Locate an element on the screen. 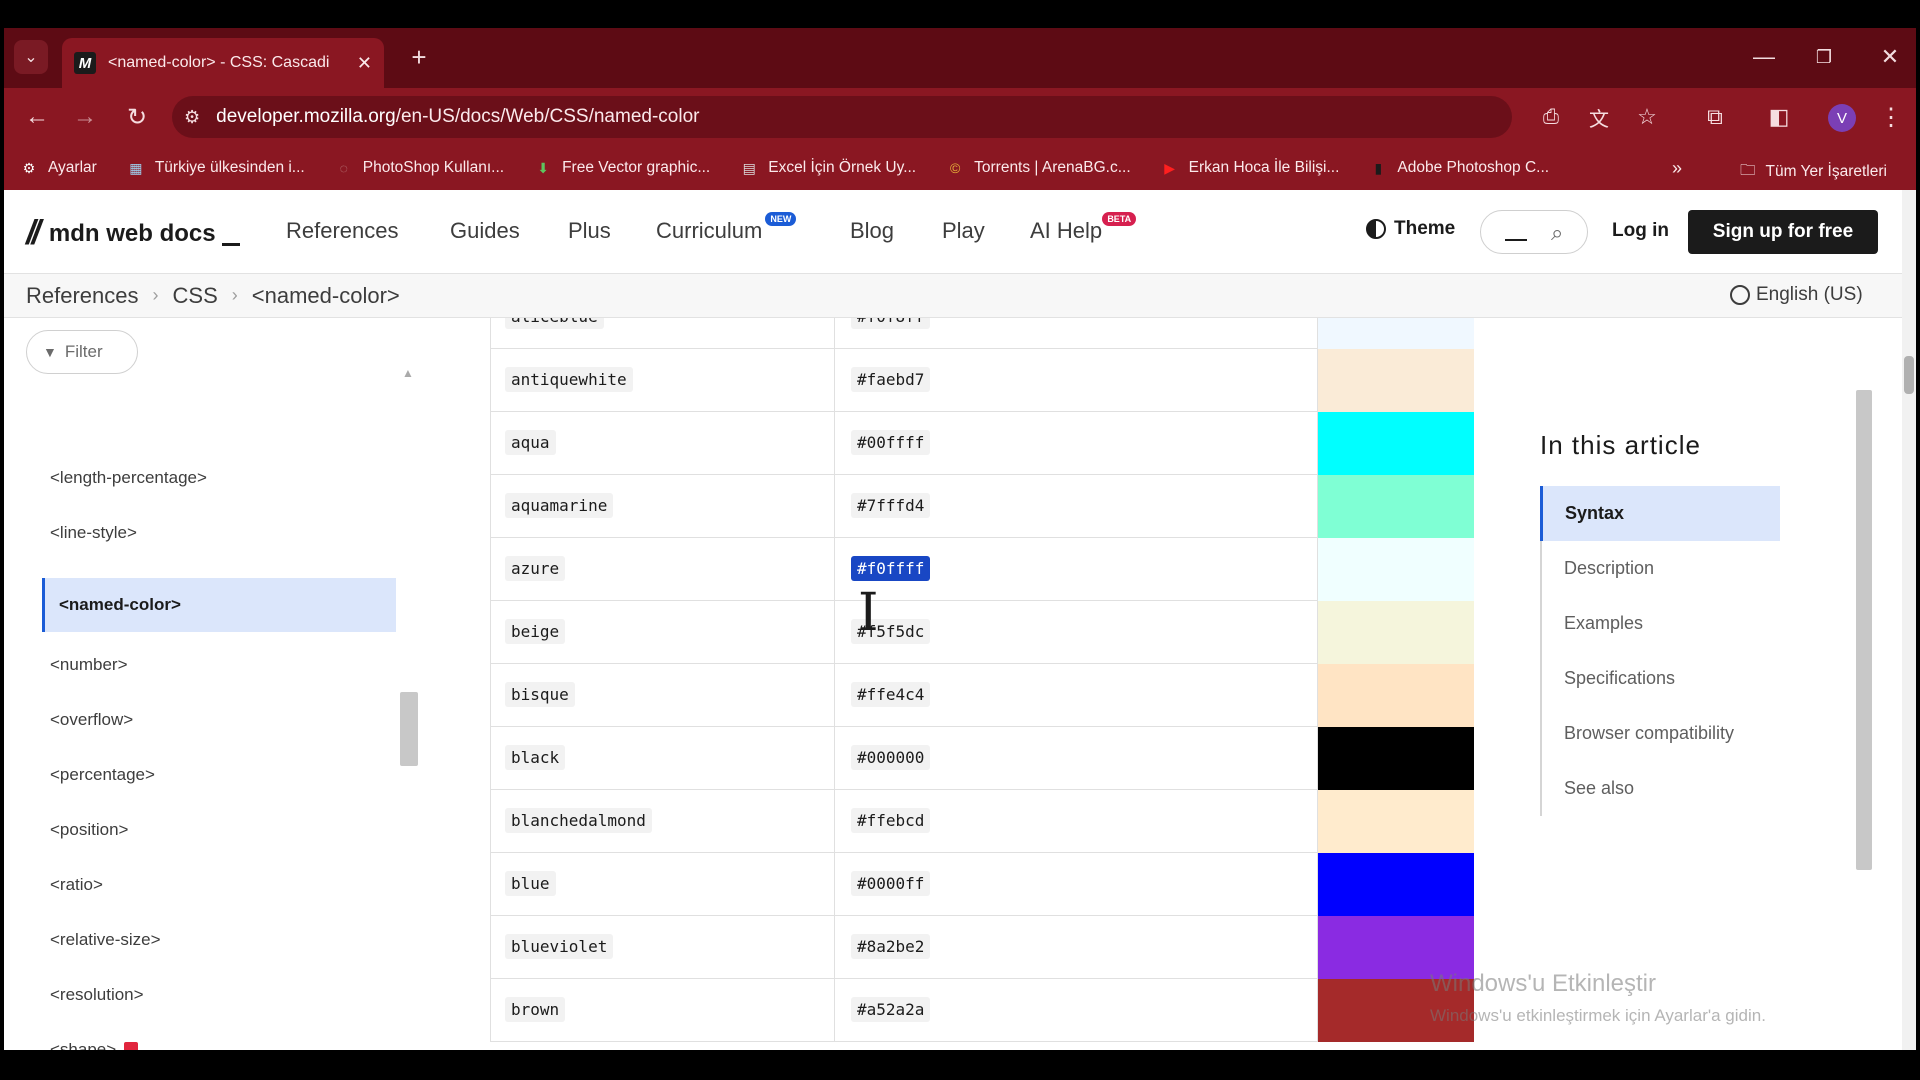 Image resolution: width=1920 pixels, height=1080 pixels. hex-value-cell: #a52a2a is located at coordinates (891, 1009).